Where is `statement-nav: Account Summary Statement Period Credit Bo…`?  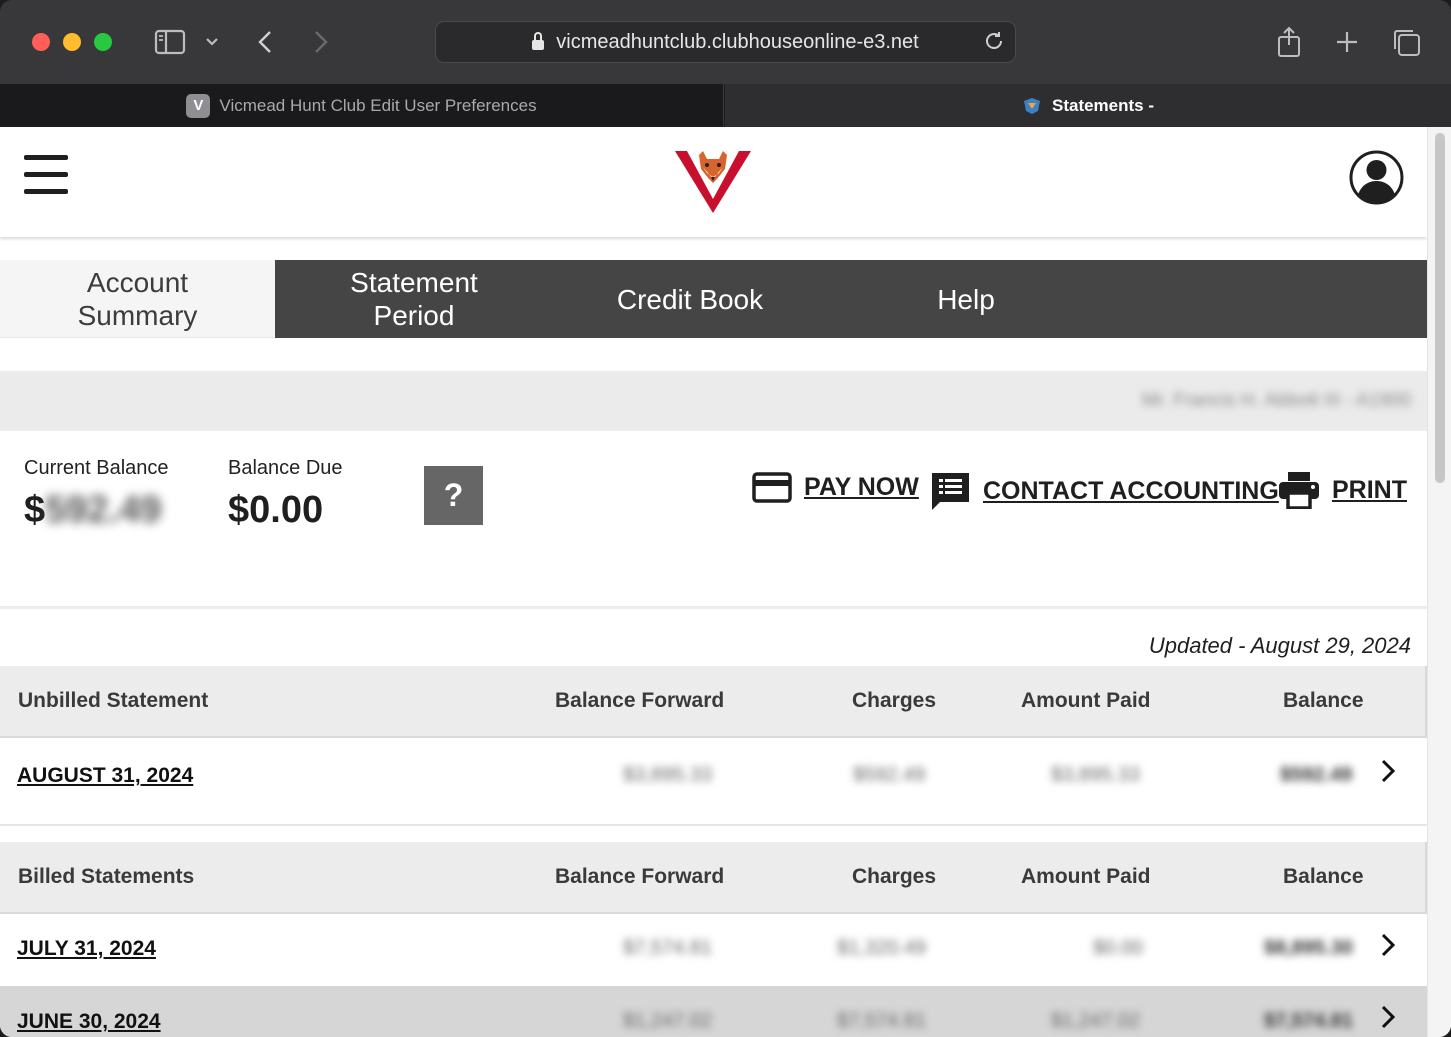 statement-nav: Account Summary Statement Period Credit Bo… is located at coordinates (713, 299).